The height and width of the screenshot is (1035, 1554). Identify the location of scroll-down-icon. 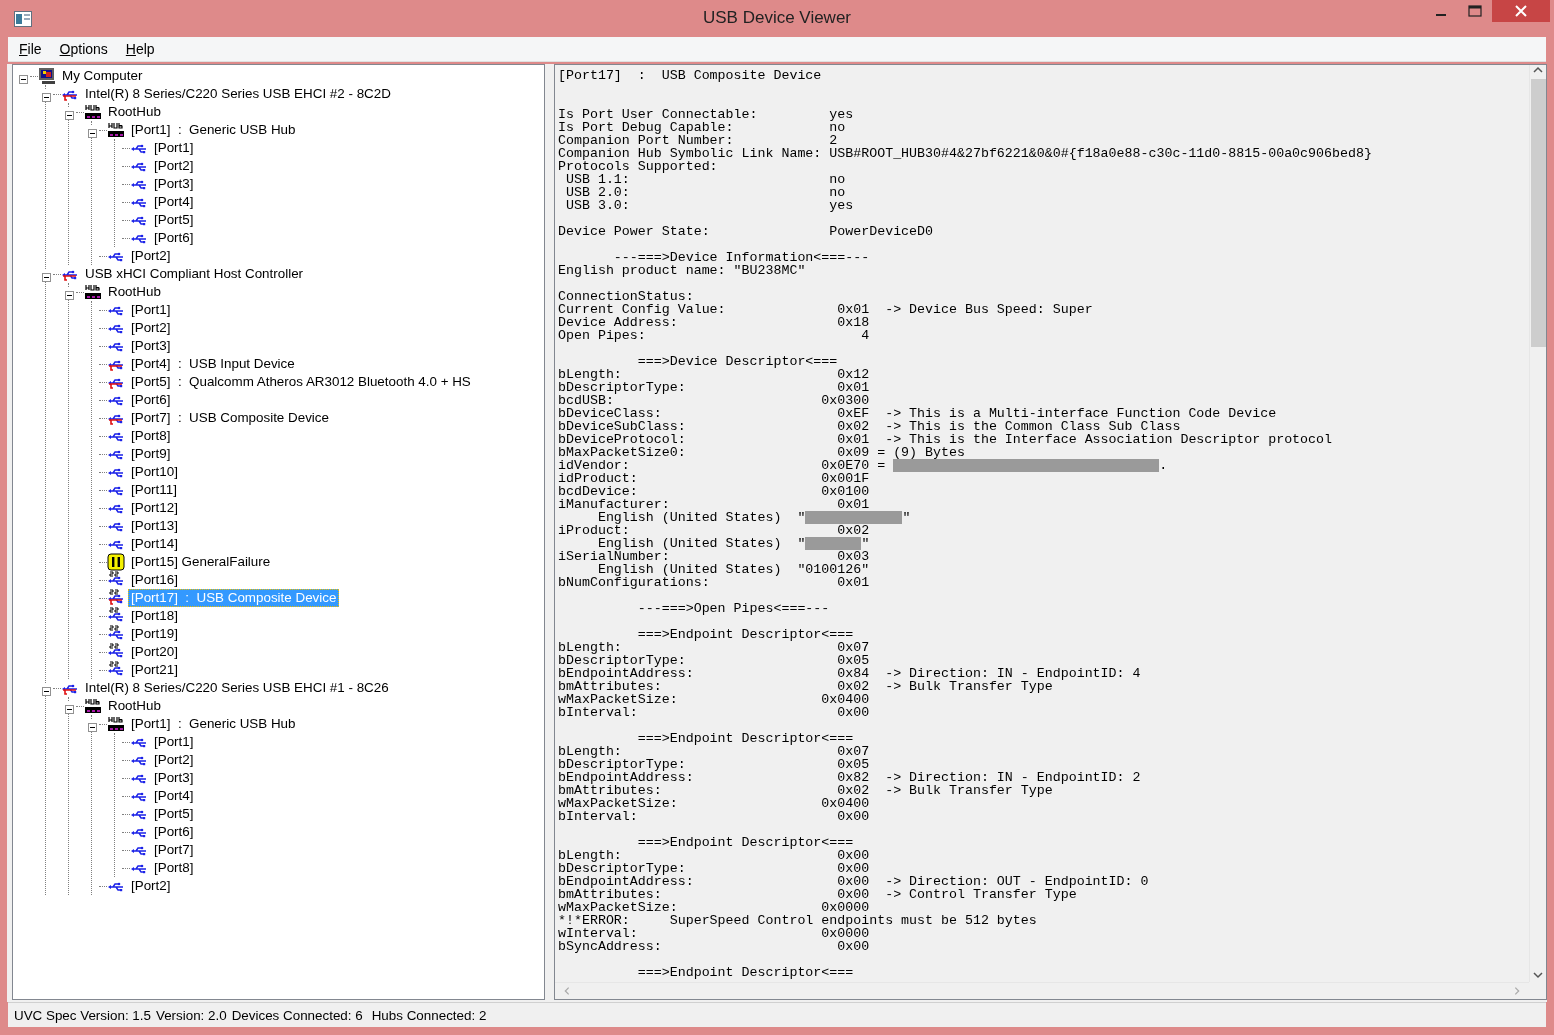
(1538, 975).